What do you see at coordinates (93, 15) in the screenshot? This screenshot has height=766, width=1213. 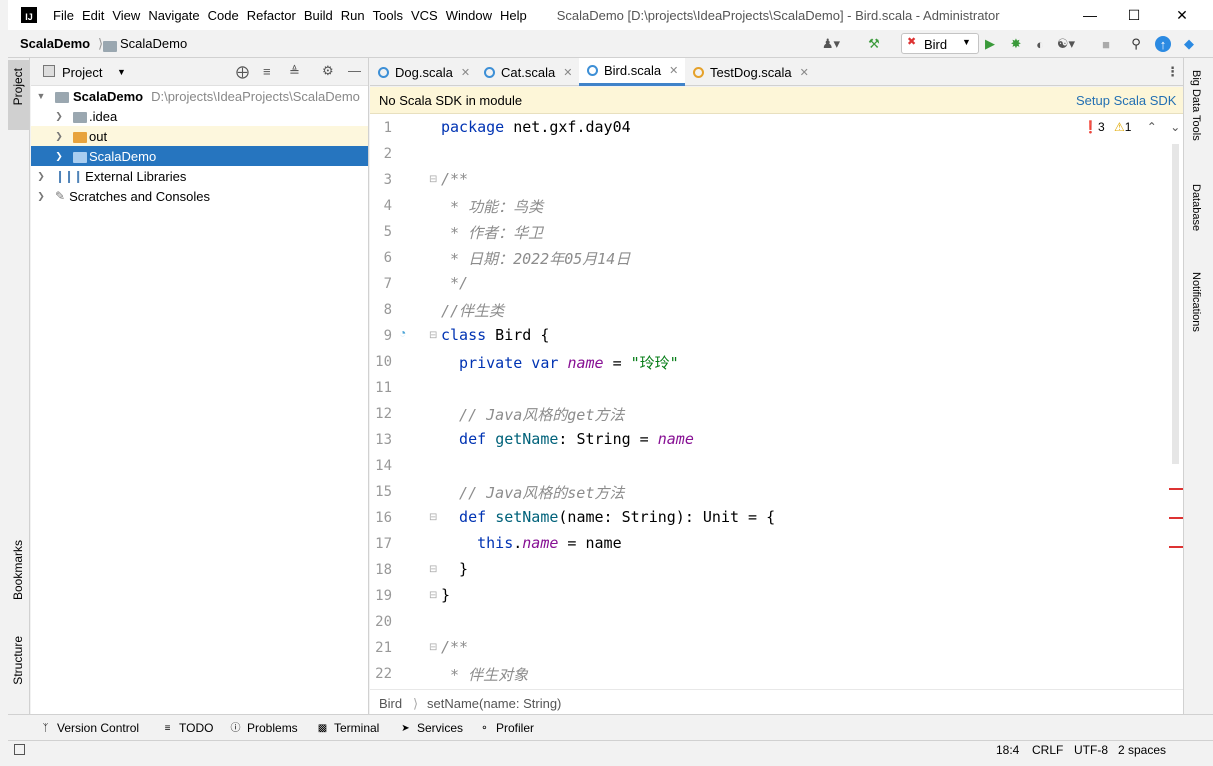 I see `menu-edit: Edit` at bounding box center [93, 15].